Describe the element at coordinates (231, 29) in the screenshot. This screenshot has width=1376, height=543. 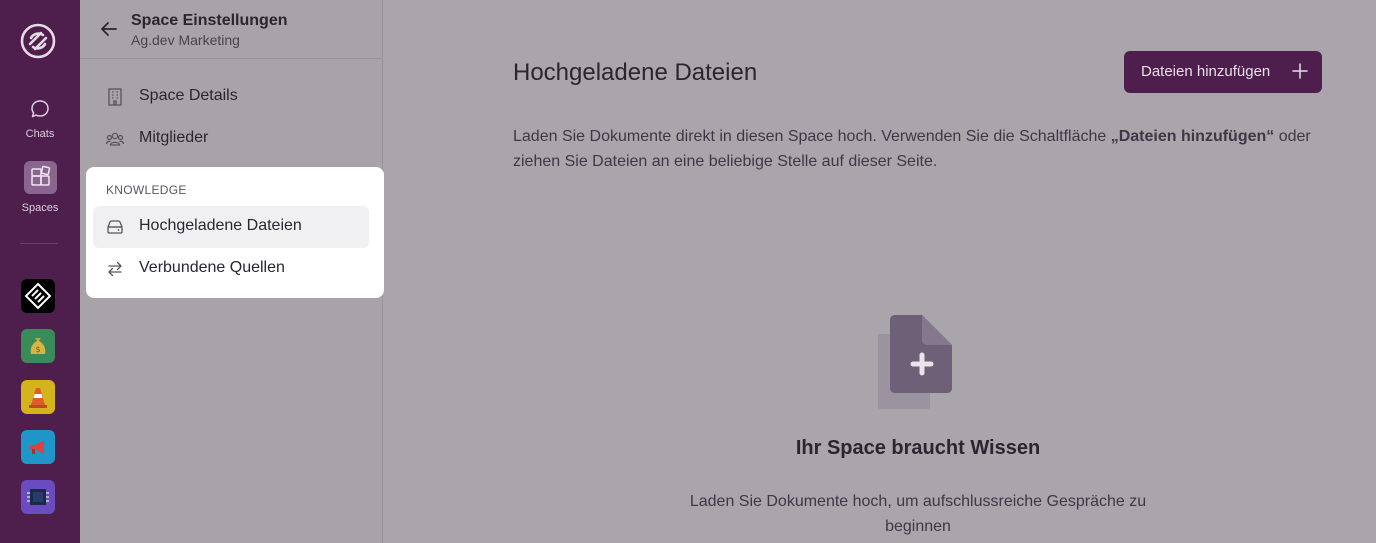
I see `sidebar-header: Space Einstellungen Ag.dev Marketing` at that location.